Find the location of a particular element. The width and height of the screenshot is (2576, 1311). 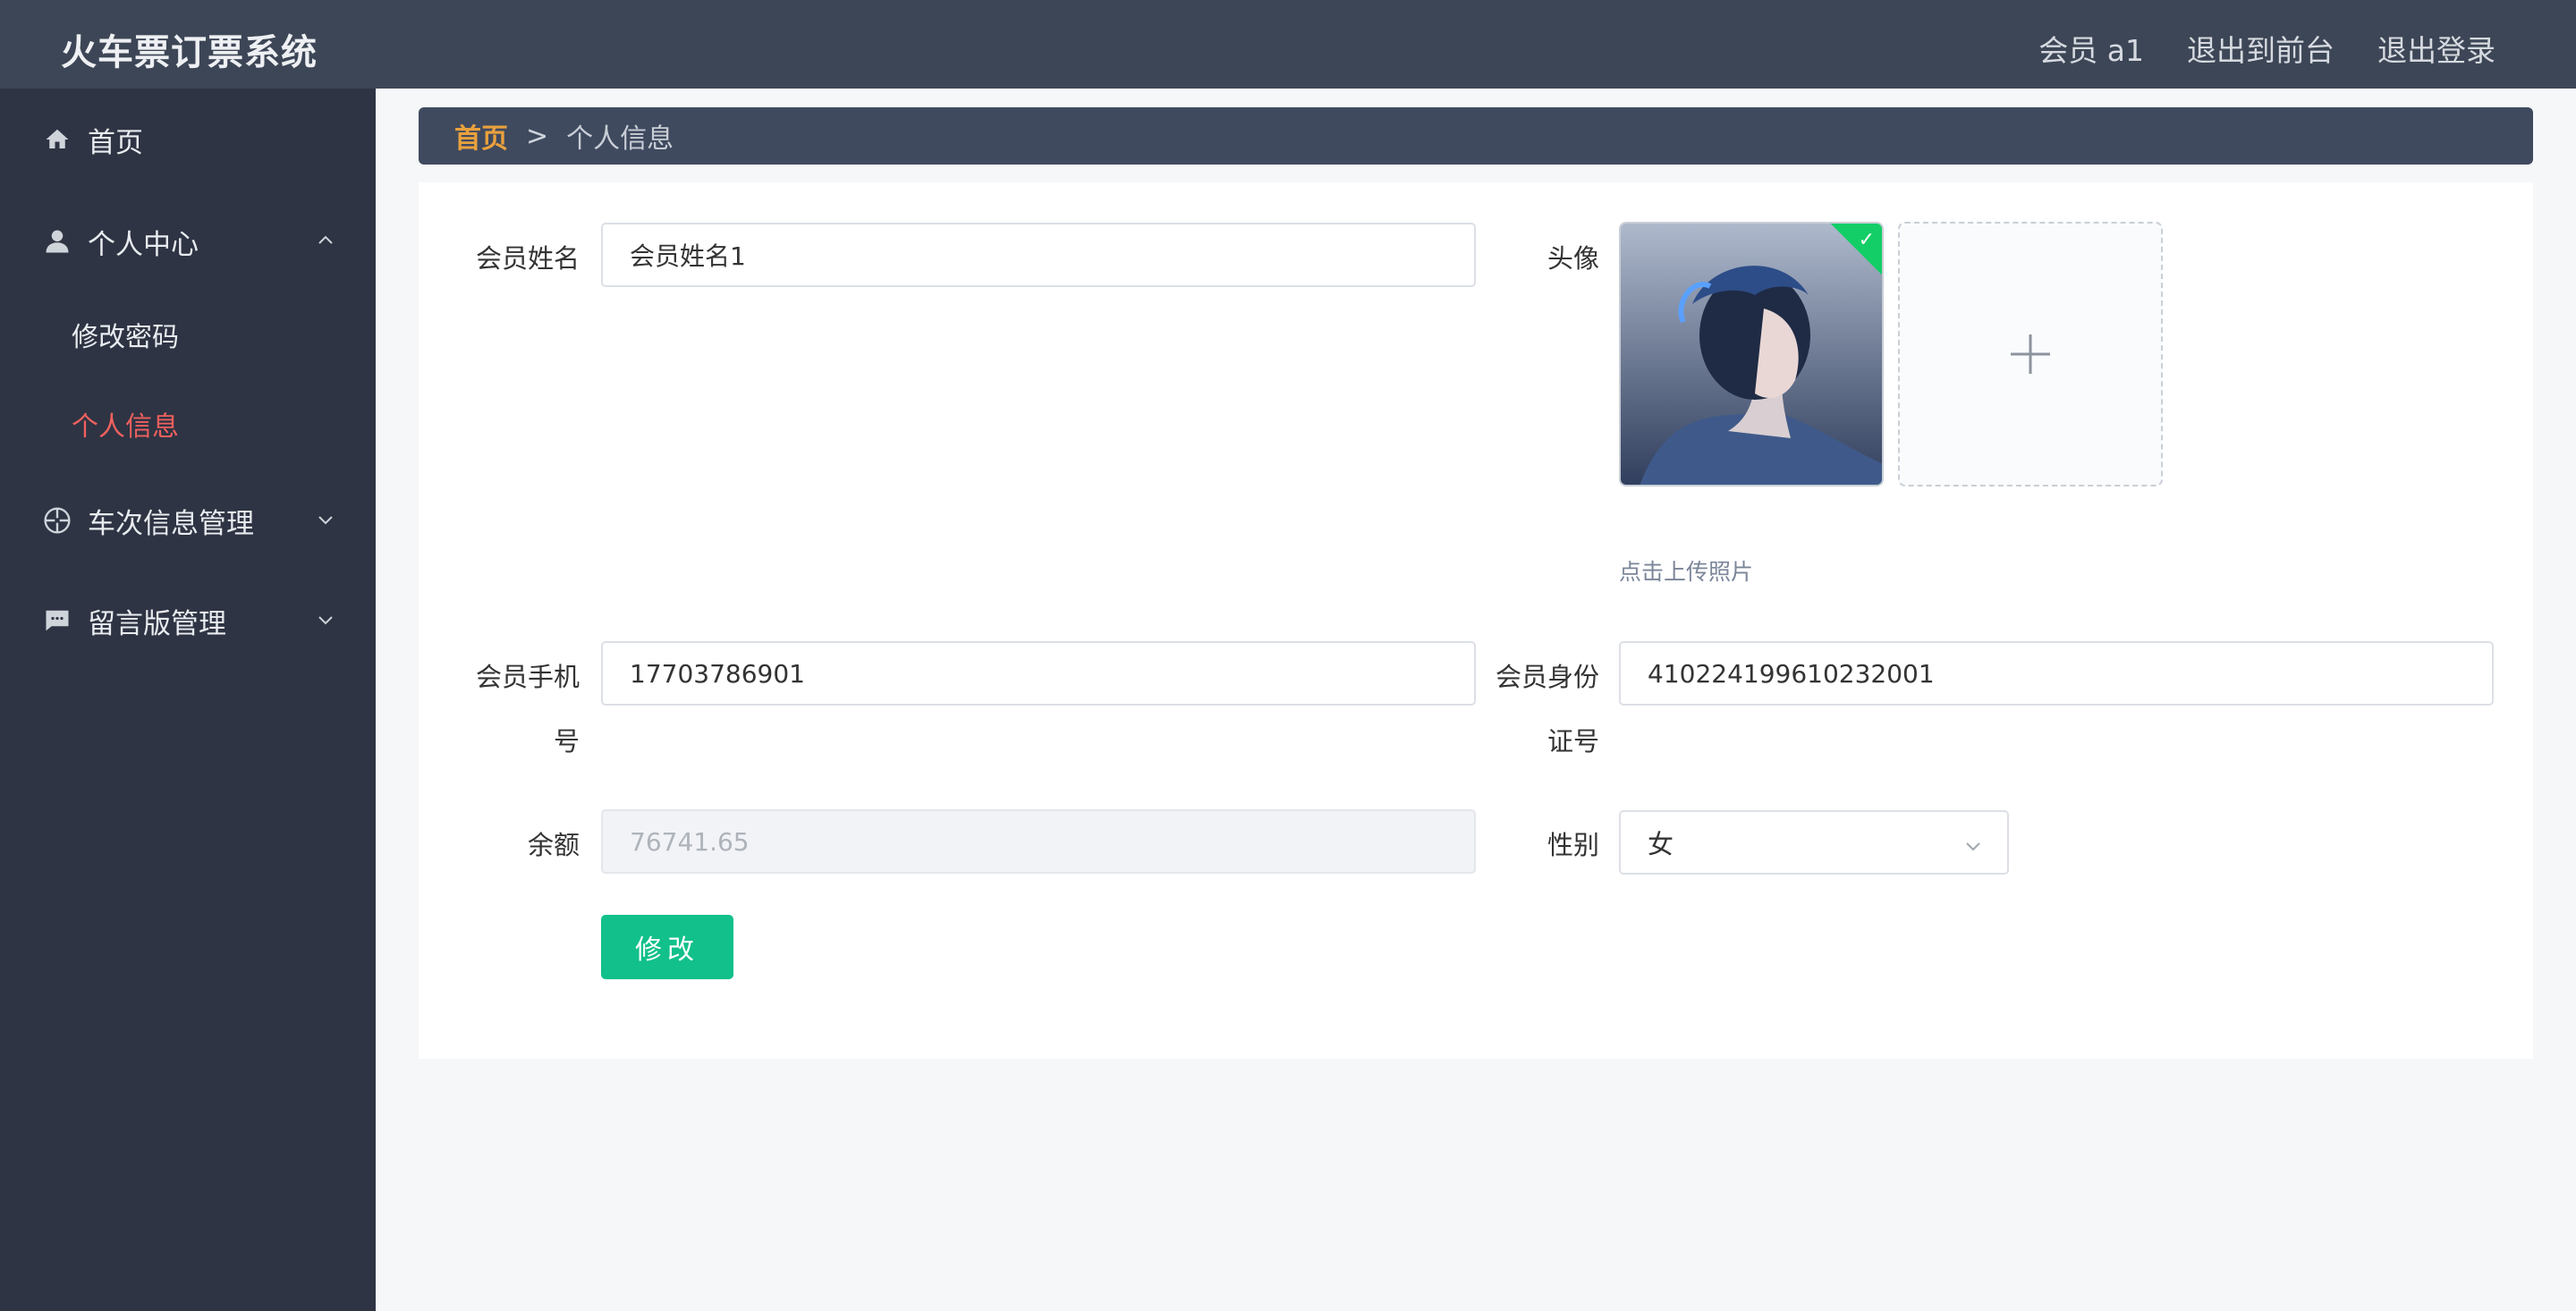

plus-icon is located at coordinates (2030, 354).